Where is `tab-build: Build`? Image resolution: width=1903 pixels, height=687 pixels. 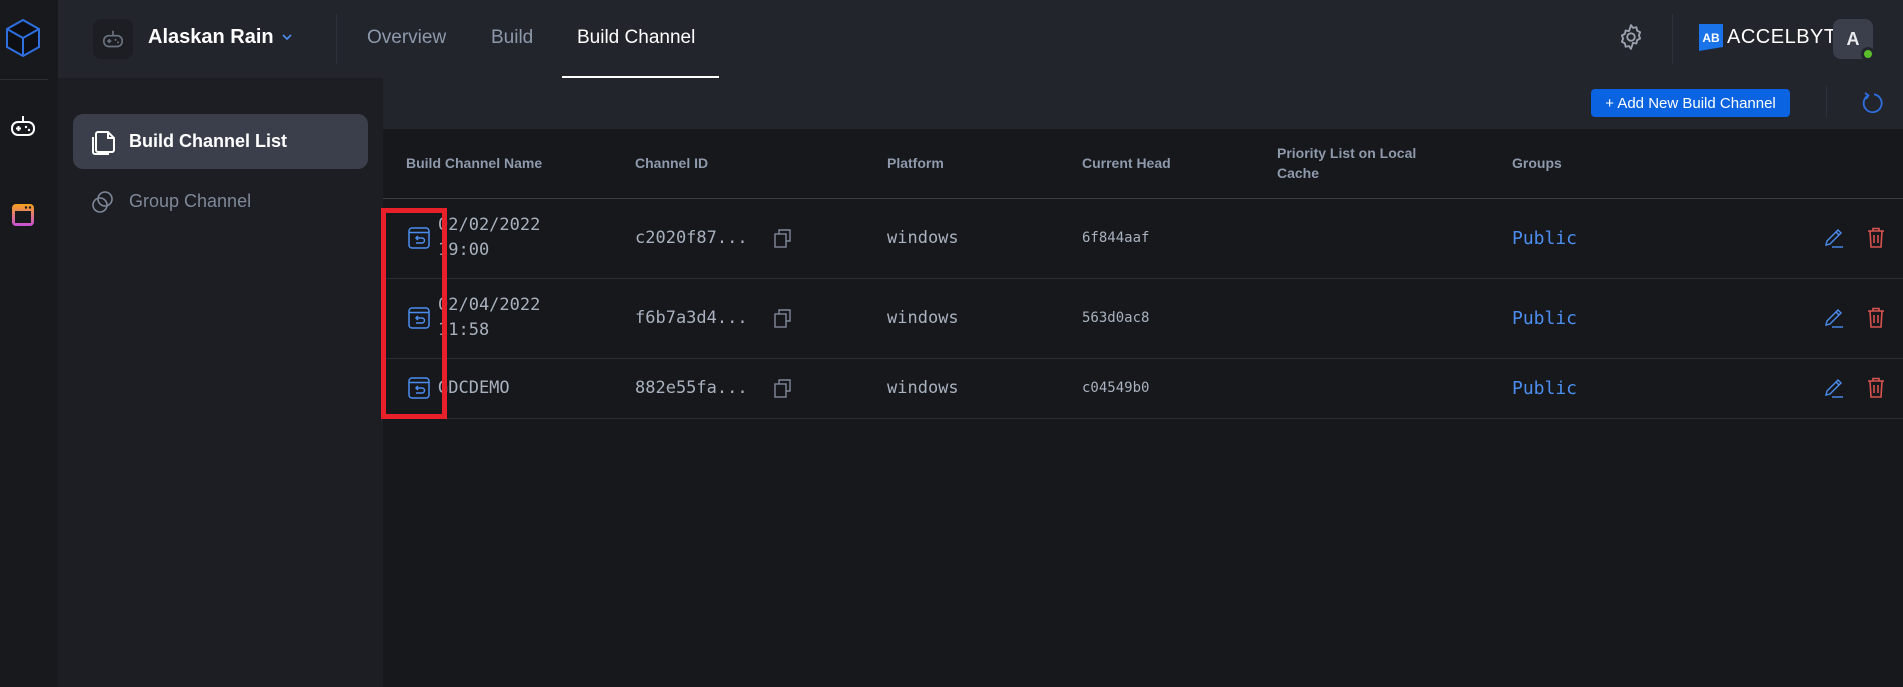
tab-build: Build is located at coordinates (512, 38).